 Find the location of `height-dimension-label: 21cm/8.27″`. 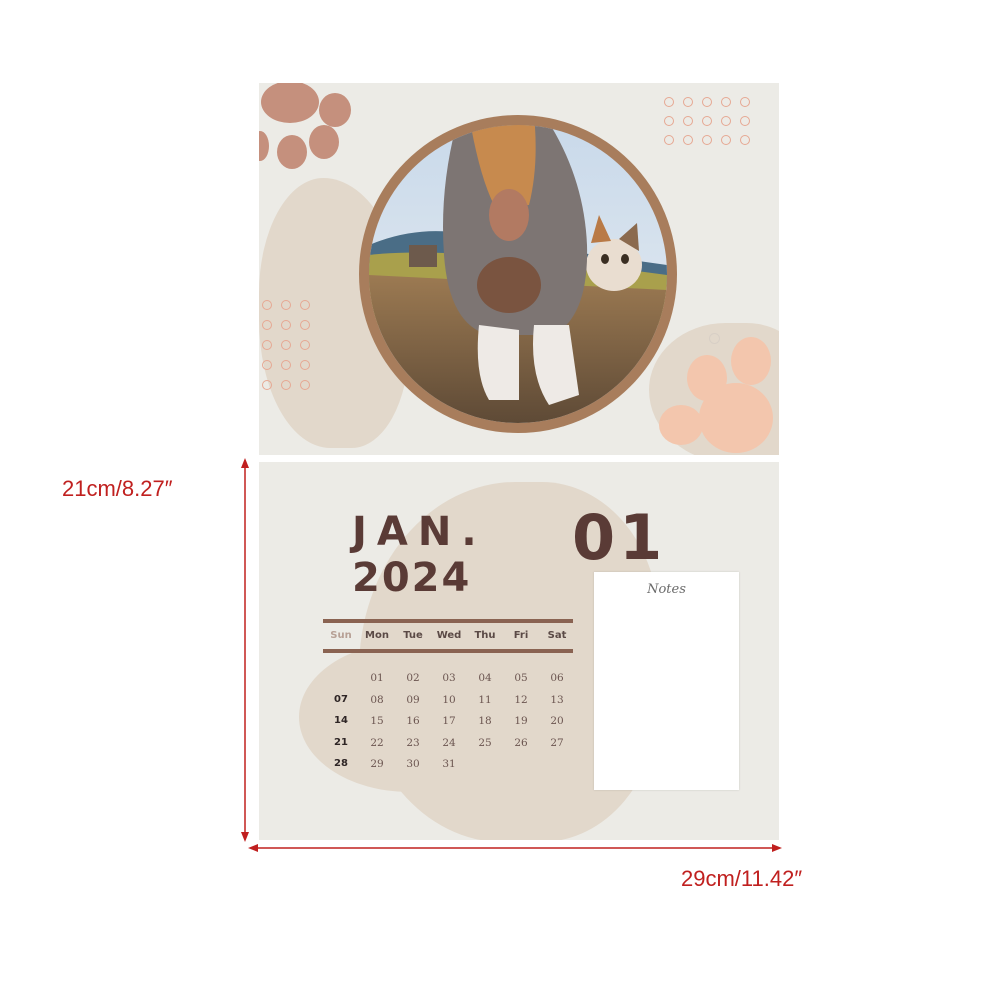

height-dimension-label: 21cm/8.27″ is located at coordinates (117, 488).